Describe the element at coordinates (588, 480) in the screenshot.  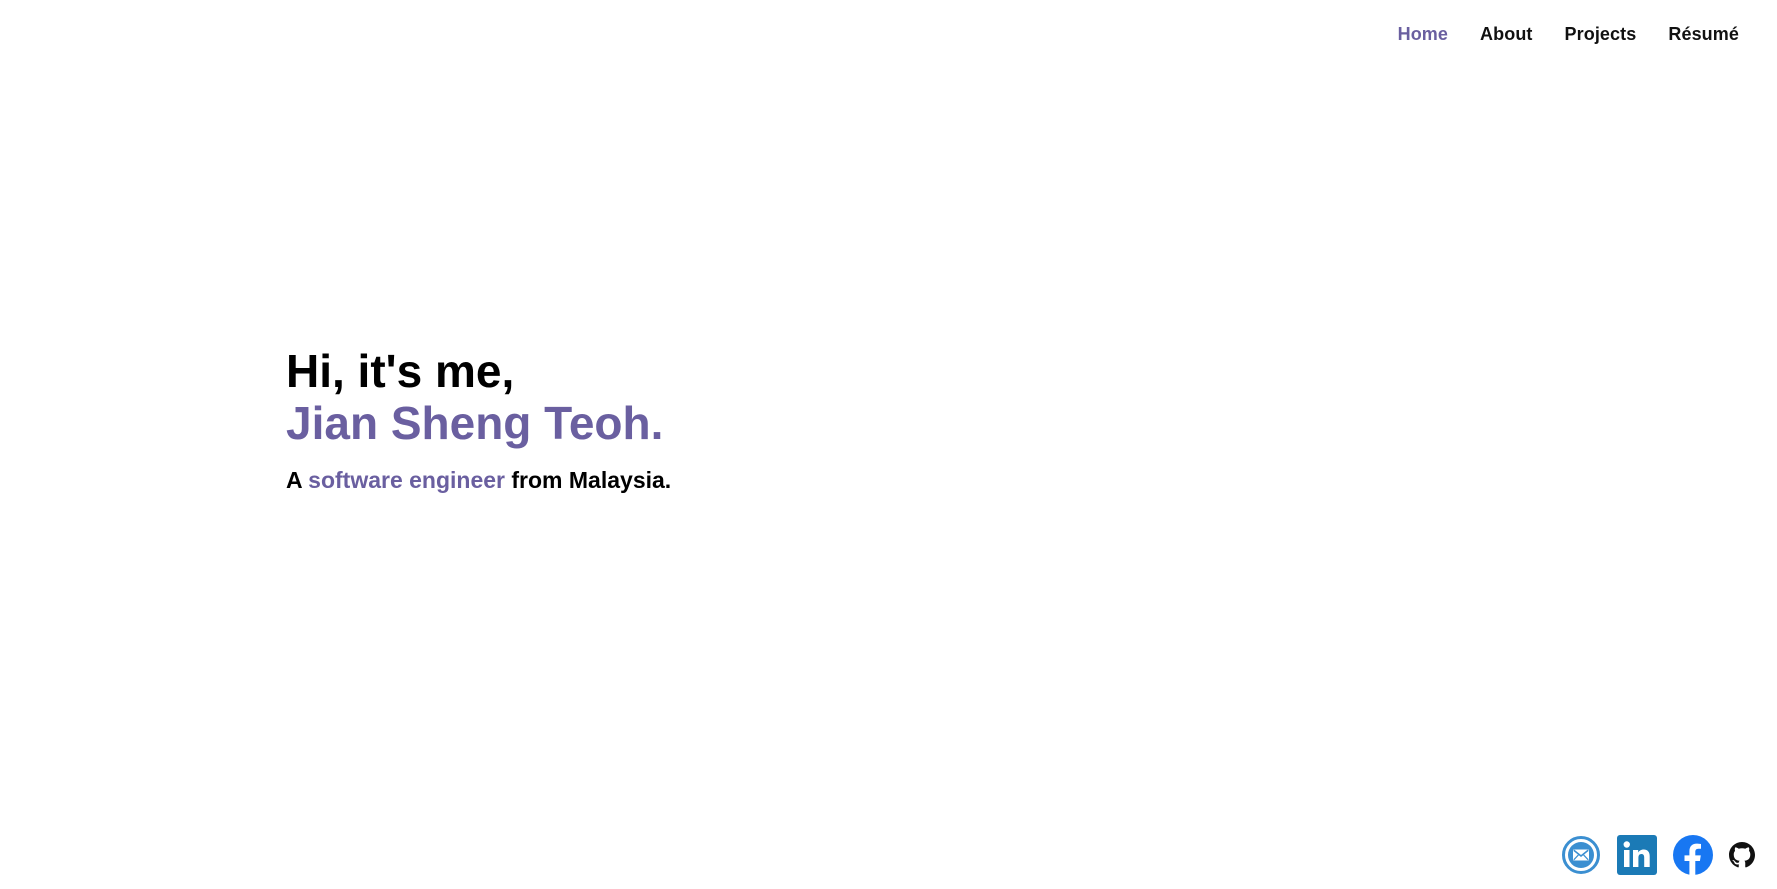
I see `tagline-suffix: from Malaysia.` at that location.